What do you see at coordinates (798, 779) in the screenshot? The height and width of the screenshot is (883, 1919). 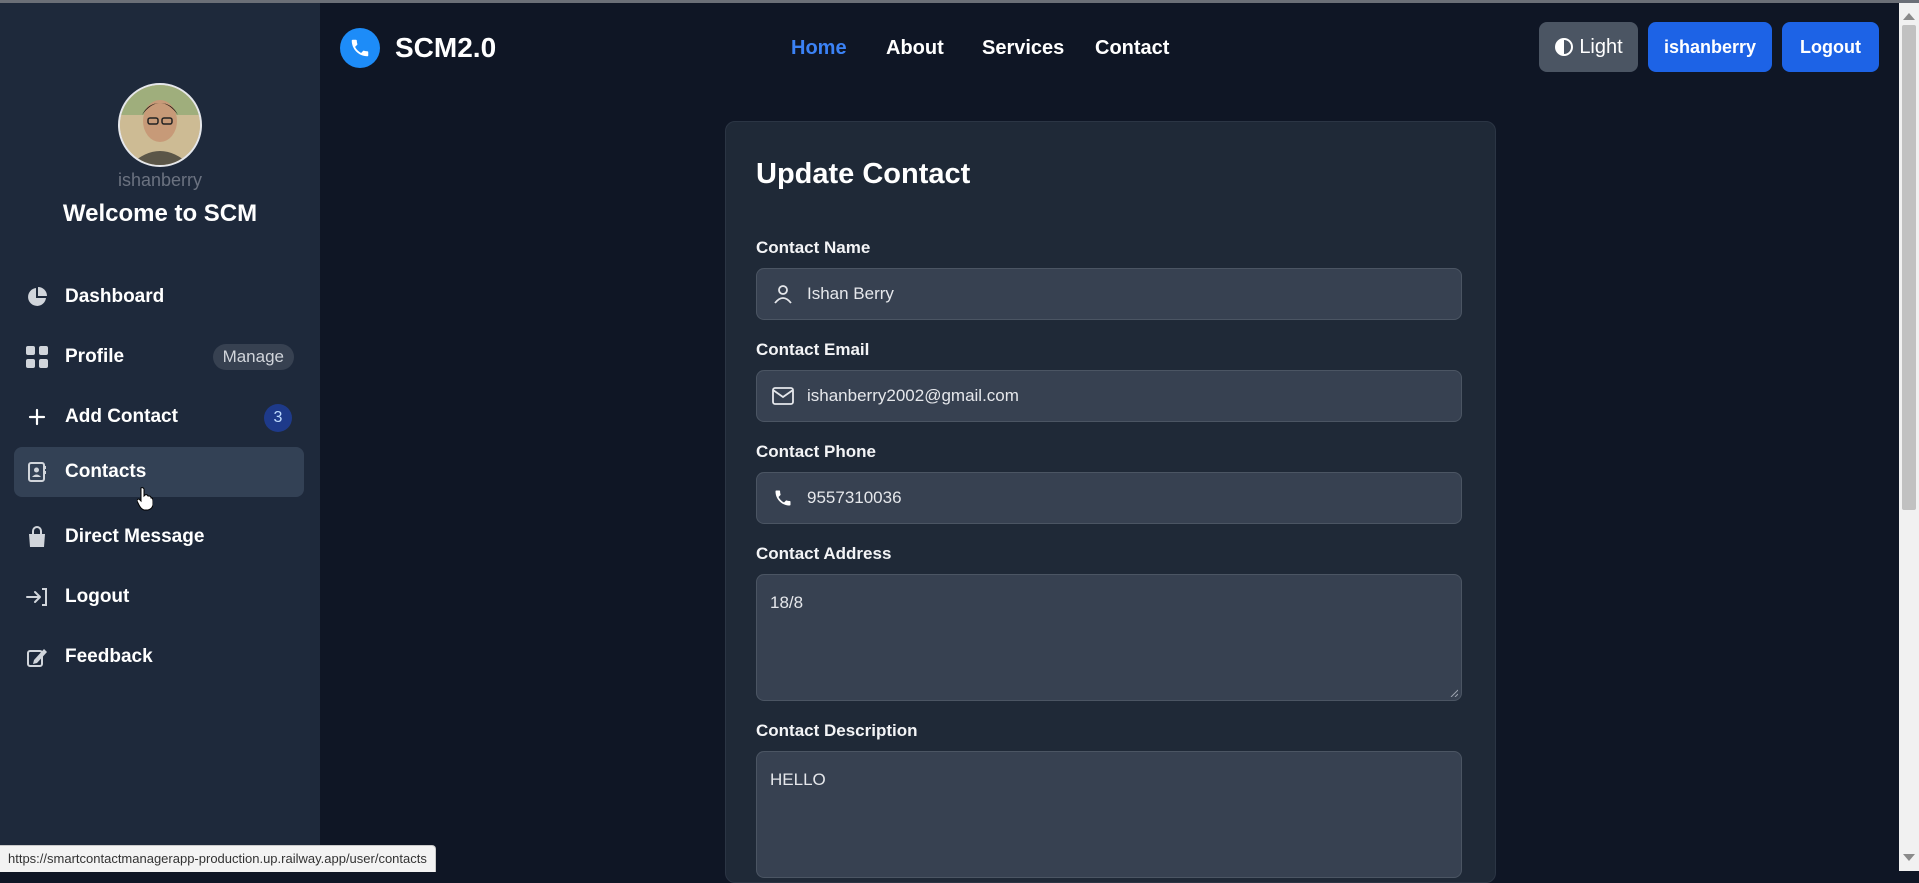 I see `contact-description-value: HELLO` at bounding box center [798, 779].